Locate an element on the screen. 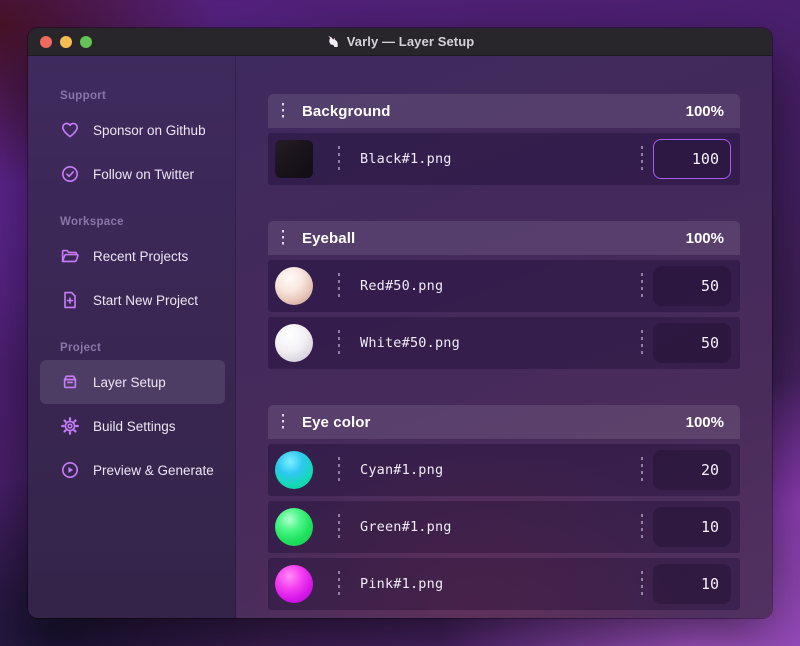 The image size is (800, 646). layer-row: White#50.png is located at coordinates (504, 343).